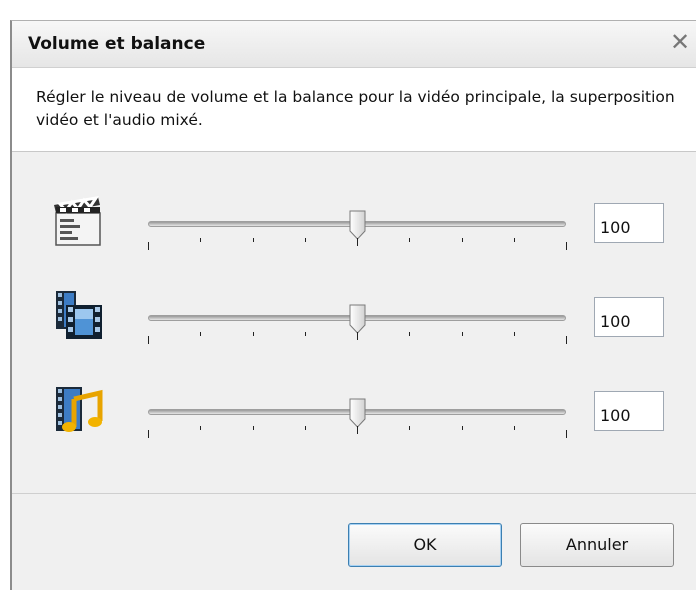  I want to click on video-music-icon, so click(79, 409).